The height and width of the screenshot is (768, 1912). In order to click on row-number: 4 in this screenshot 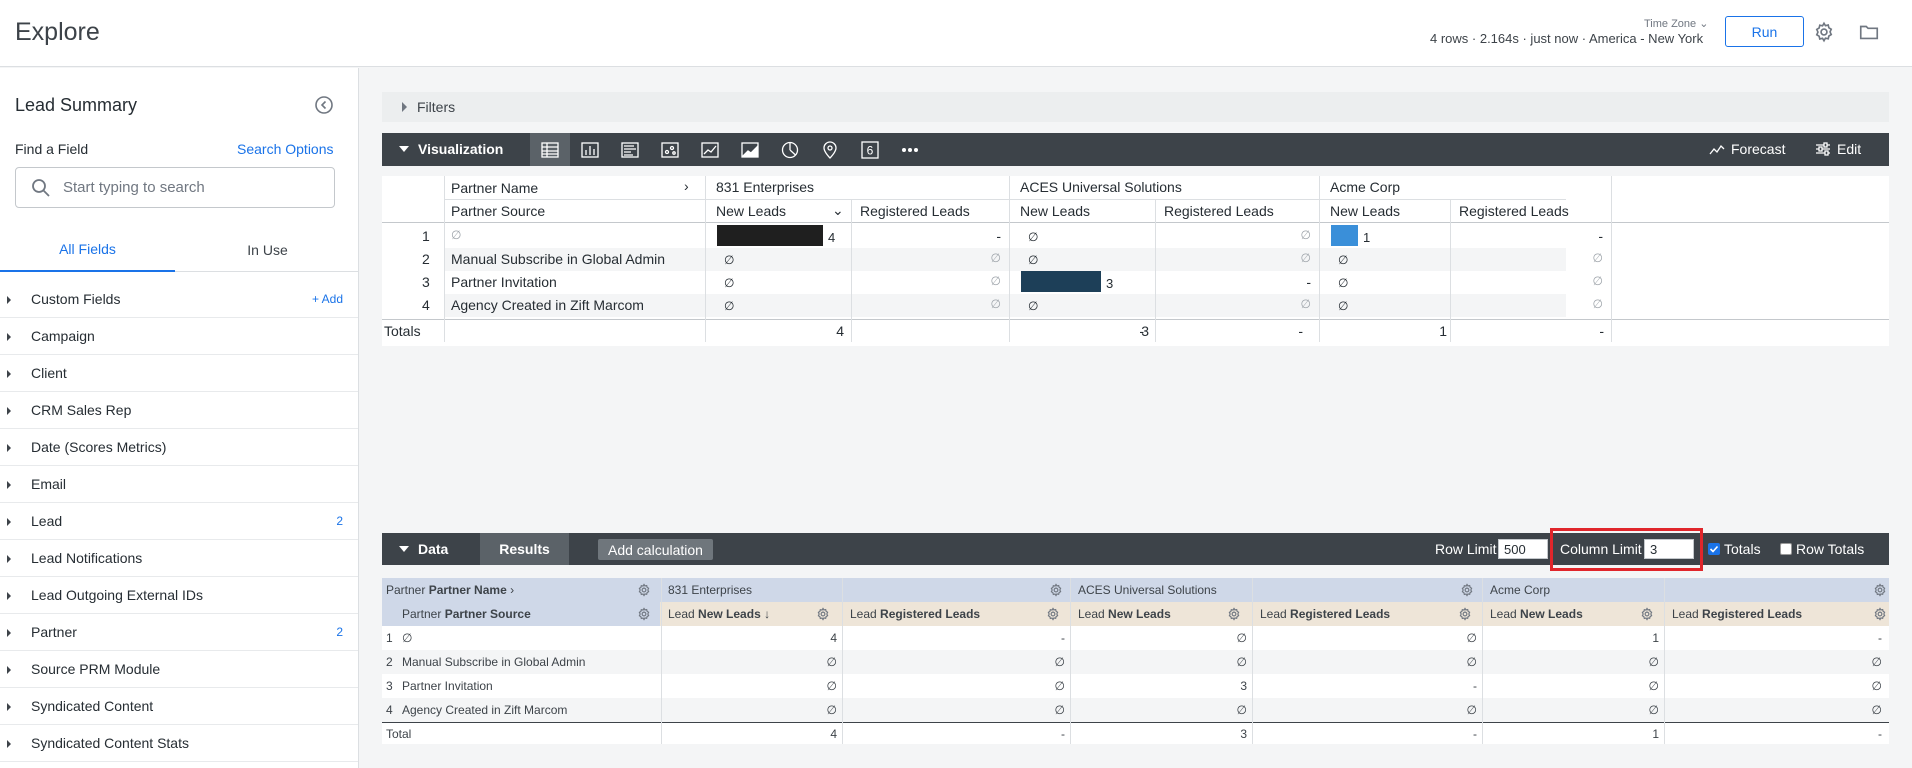, I will do `click(426, 305)`.